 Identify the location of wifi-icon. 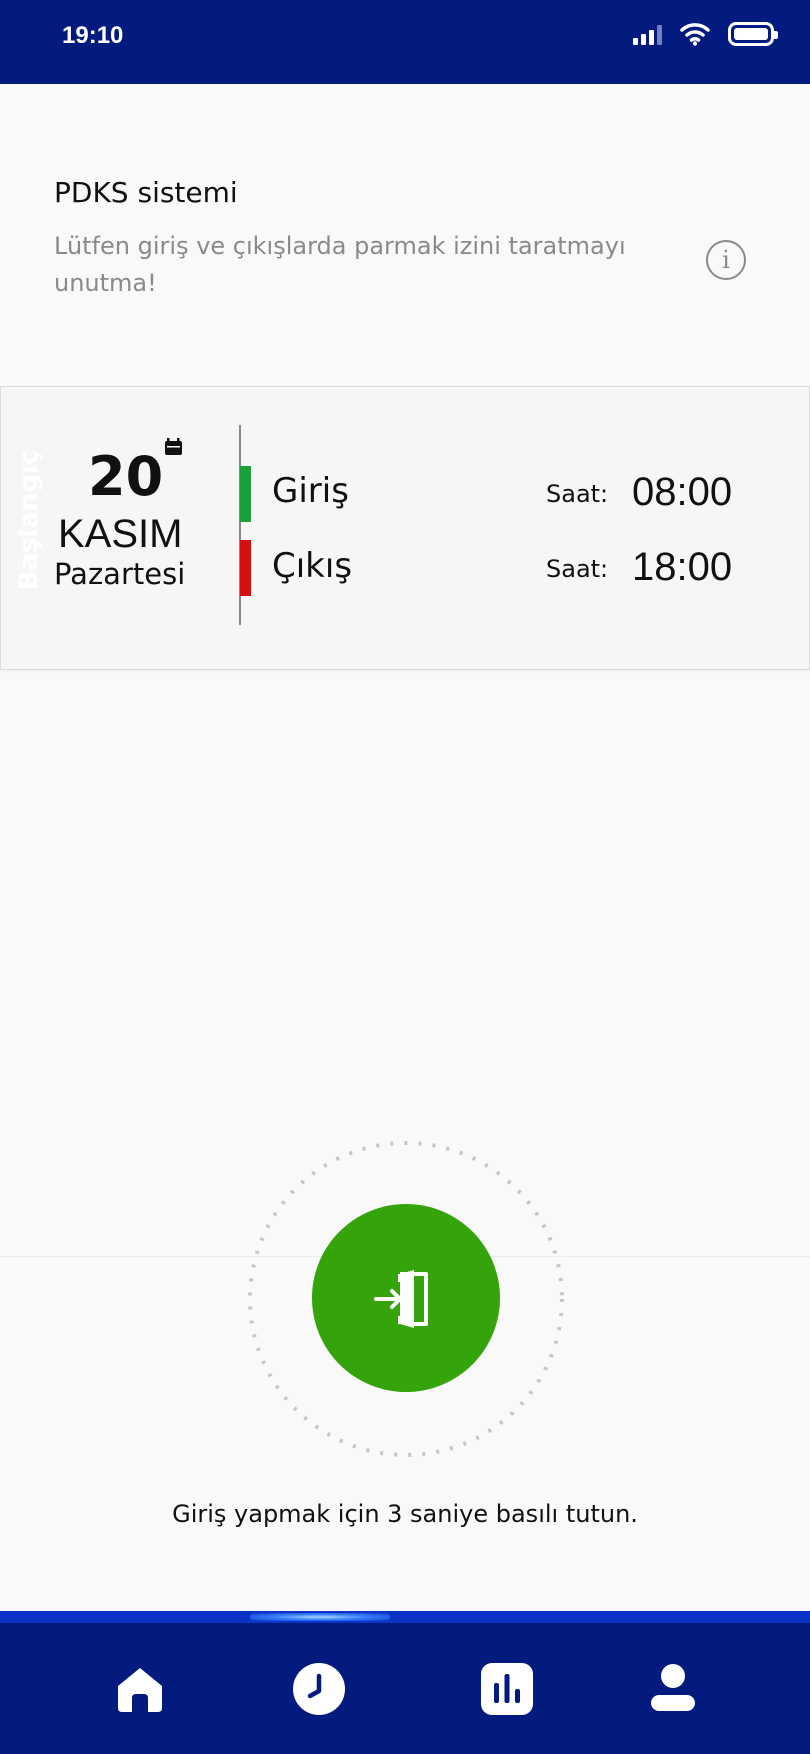
(695, 34).